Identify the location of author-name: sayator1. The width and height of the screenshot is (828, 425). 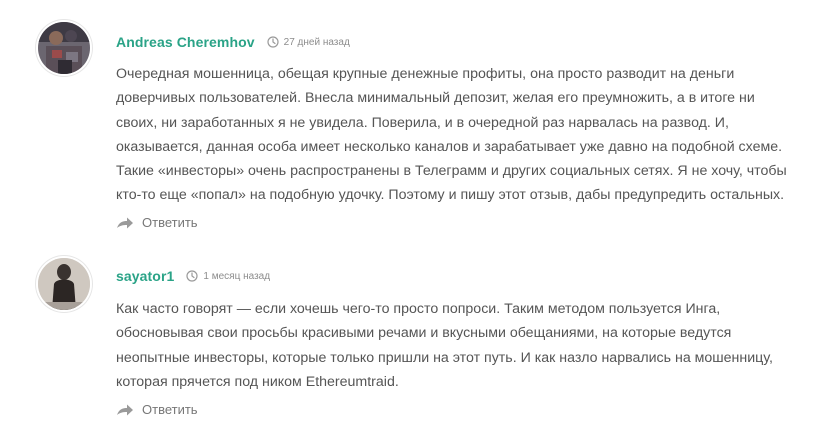
(145, 276).